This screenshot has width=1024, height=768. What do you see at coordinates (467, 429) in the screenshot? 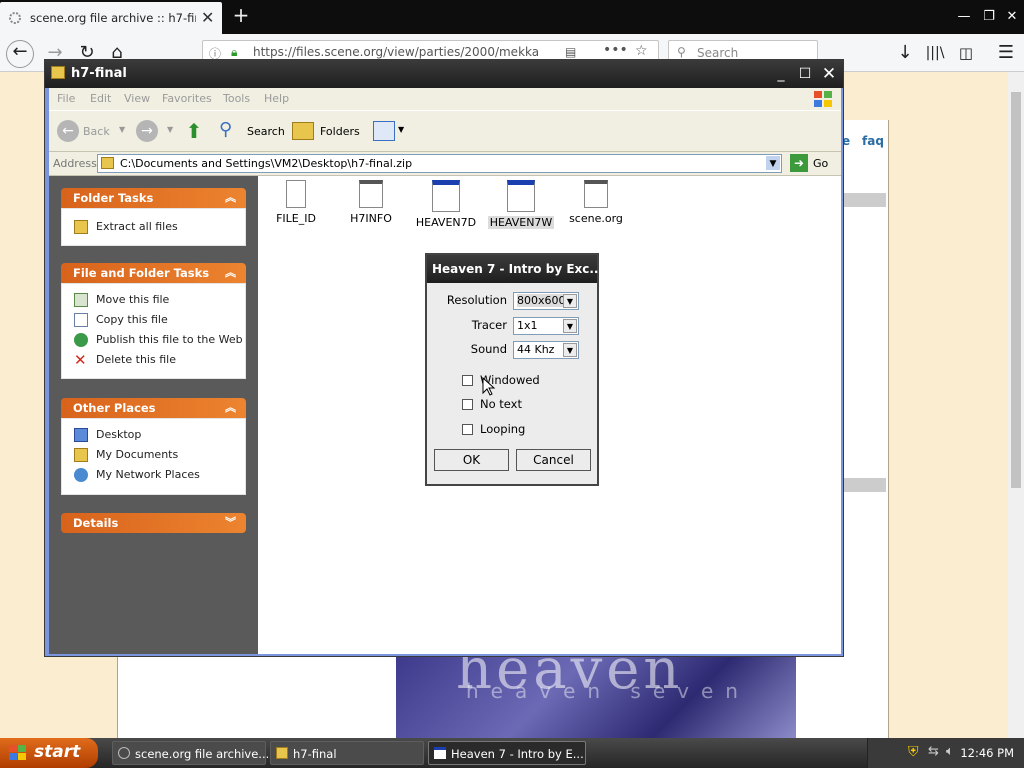
I see `looping-checkbox` at bounding box center [467, 429].